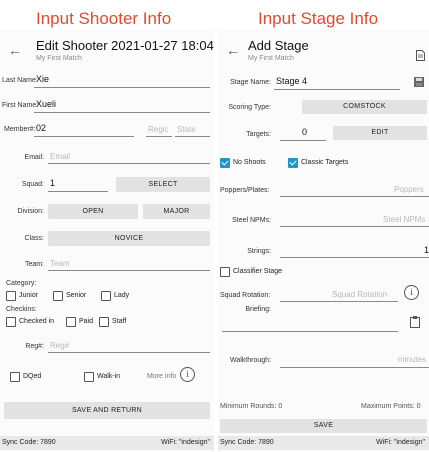  I want to click on squad-rotation-info-icon: i, so click(411, 292).